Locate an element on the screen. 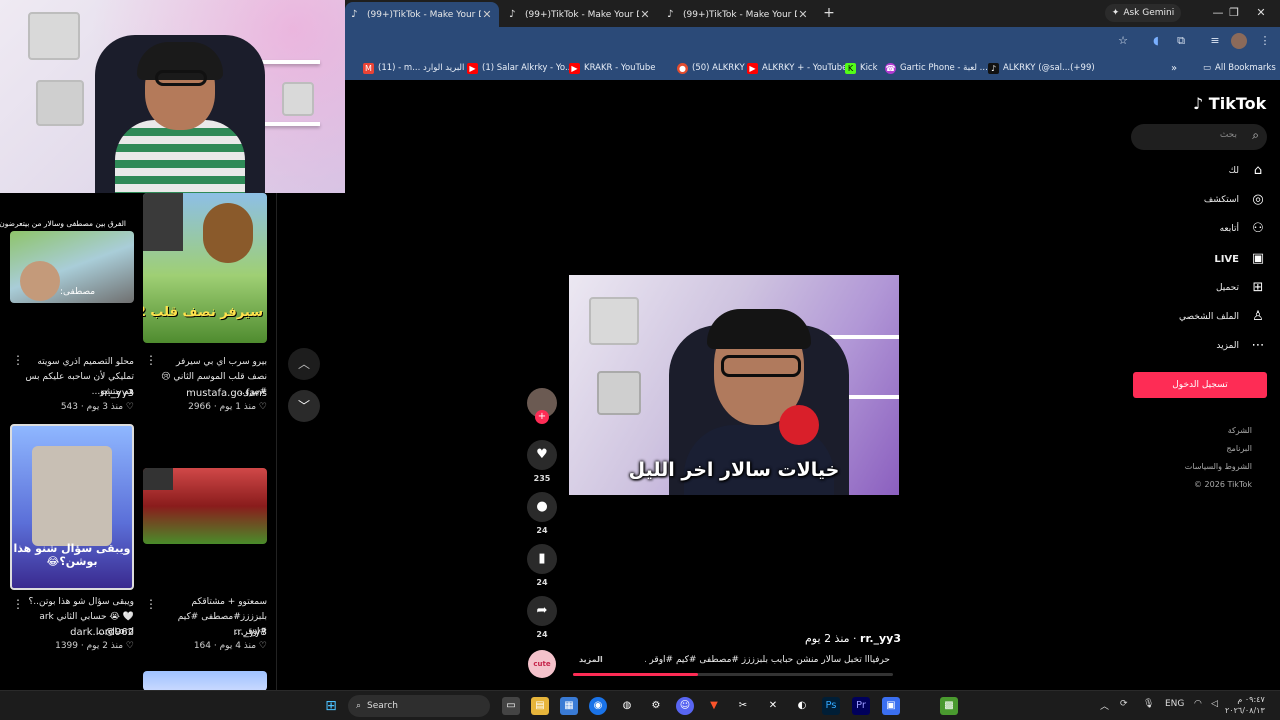 Image resolution: width=1280 pixels, height=720 pixels. nav-label: استكشف is located at coordinates (1221, 200).